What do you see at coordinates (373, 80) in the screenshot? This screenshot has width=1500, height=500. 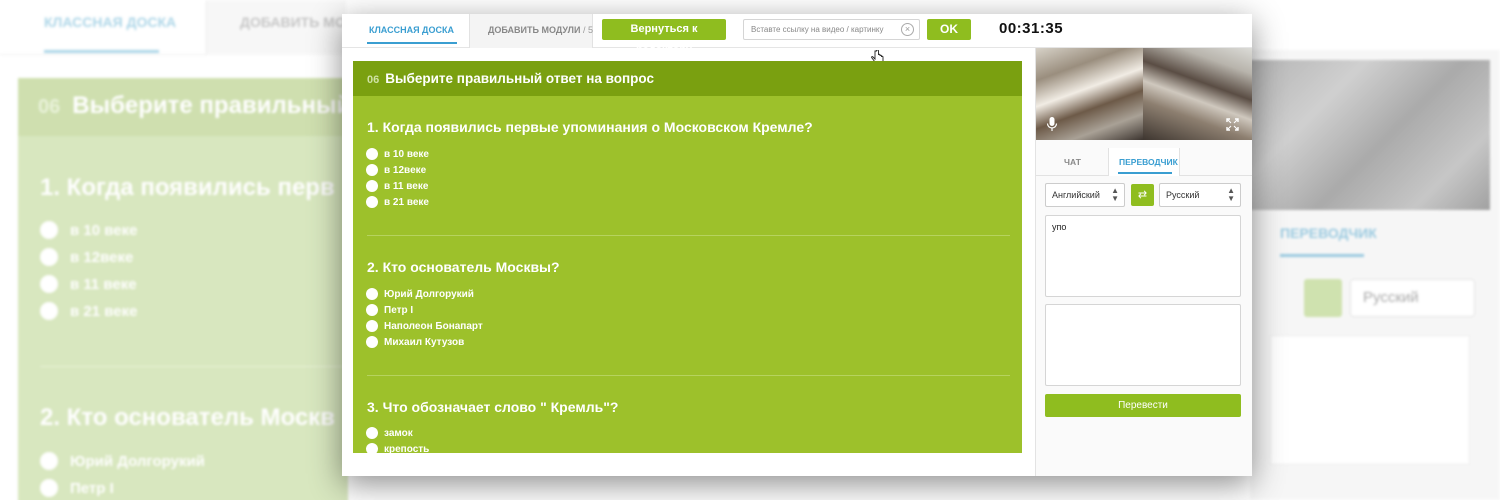 I see `quiz-number: 06` at bounding box center [373, 80].